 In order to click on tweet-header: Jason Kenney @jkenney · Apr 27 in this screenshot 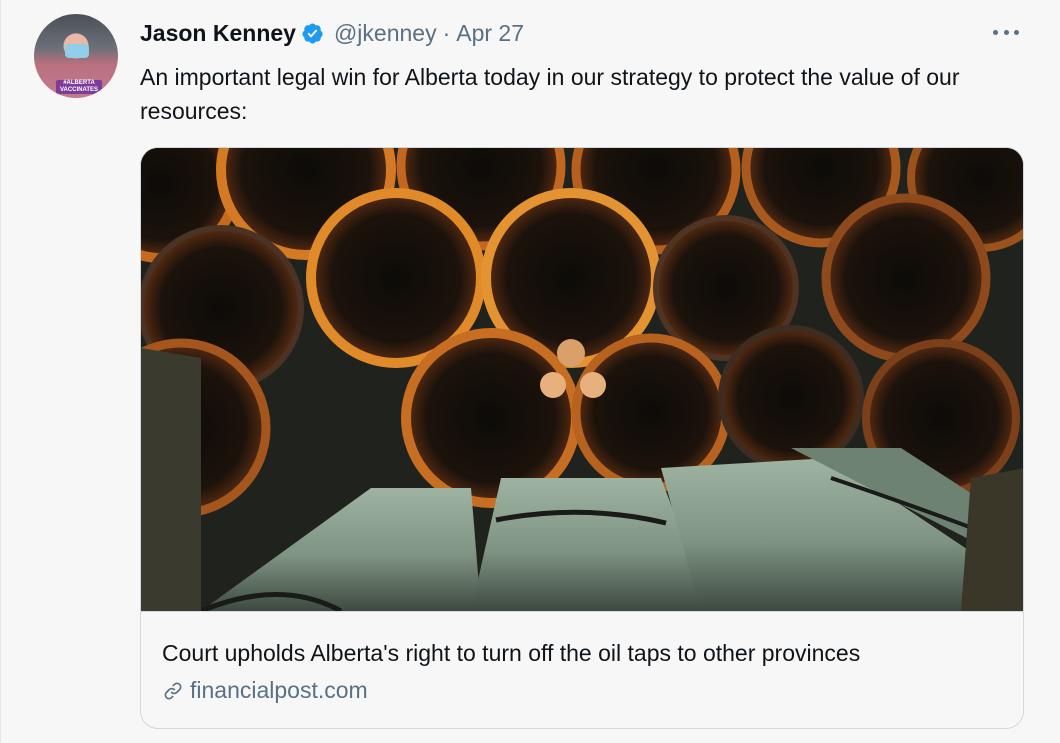, I will do `click(332, 33)`.